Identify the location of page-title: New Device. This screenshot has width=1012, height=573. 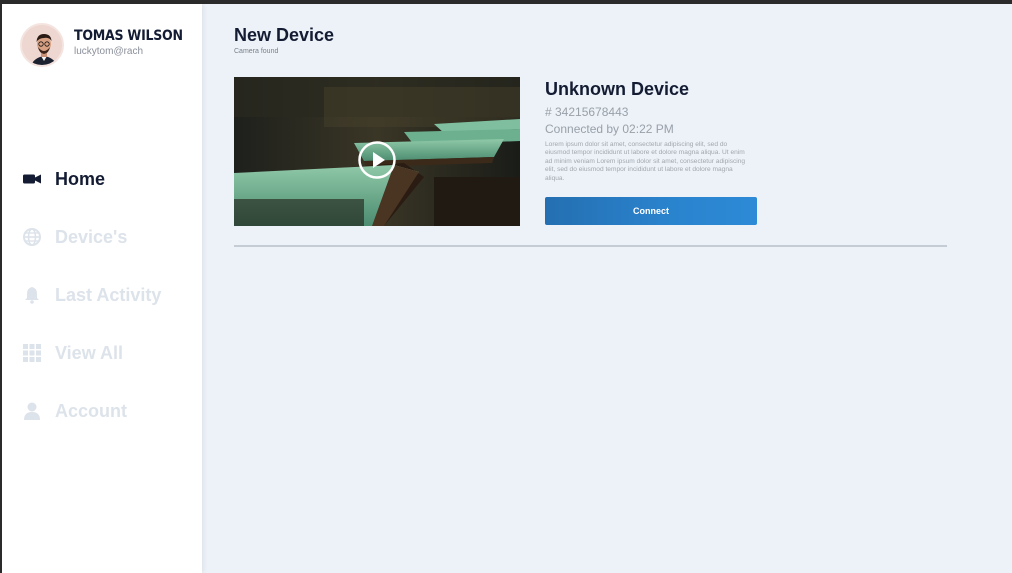
(284, 35).